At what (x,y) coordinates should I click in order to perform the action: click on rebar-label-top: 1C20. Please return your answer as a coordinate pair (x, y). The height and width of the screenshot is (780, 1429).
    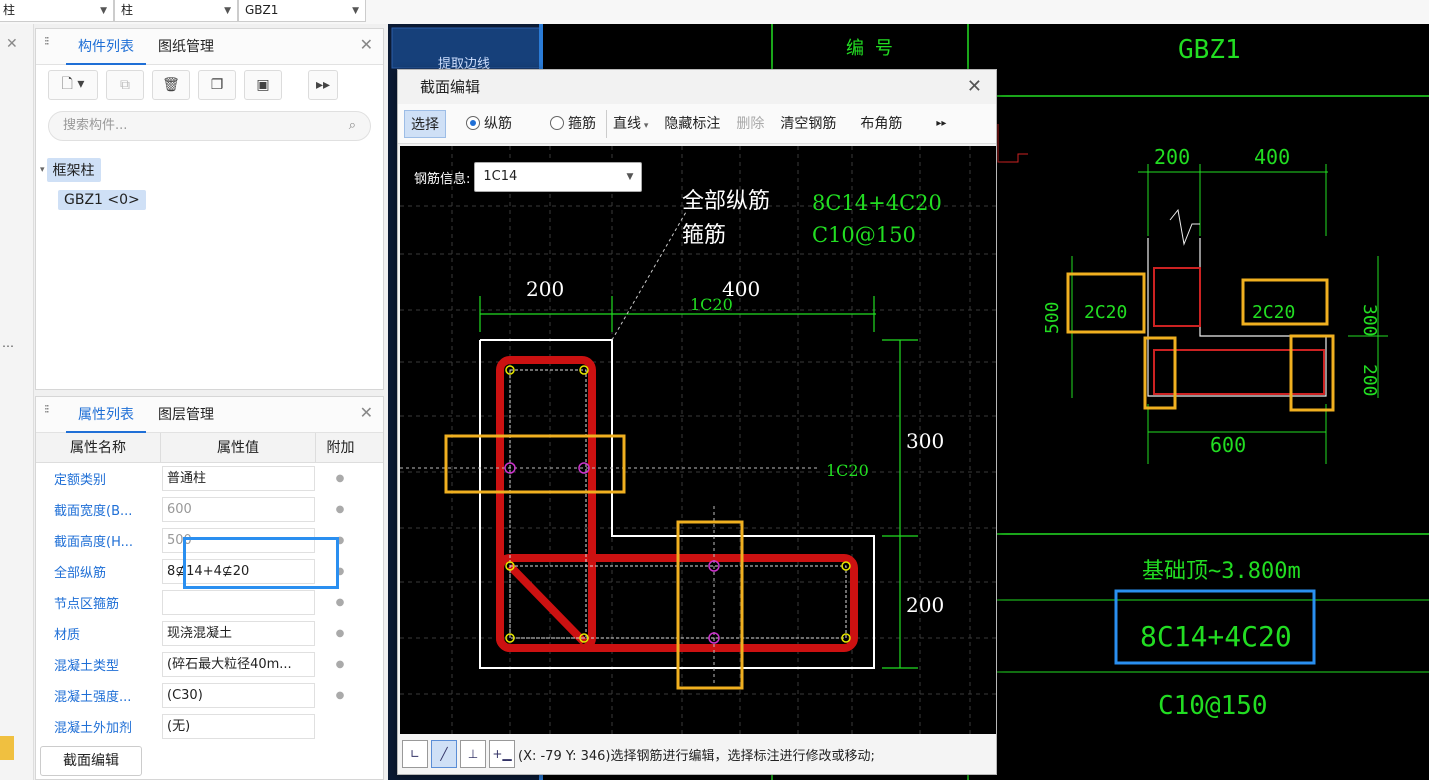
    Looking at the image, I should click on (711, 304).